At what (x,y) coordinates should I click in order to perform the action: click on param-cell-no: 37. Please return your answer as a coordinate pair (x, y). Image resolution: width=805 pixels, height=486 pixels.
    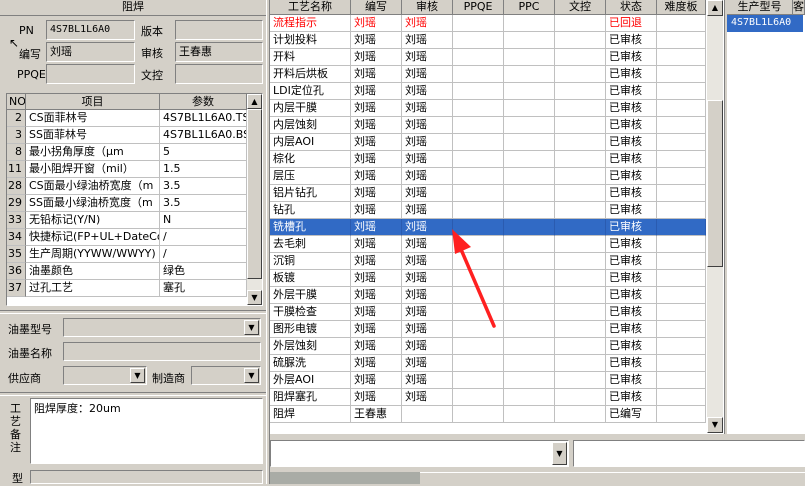
    Looking at the image, I should click on (16, 288).